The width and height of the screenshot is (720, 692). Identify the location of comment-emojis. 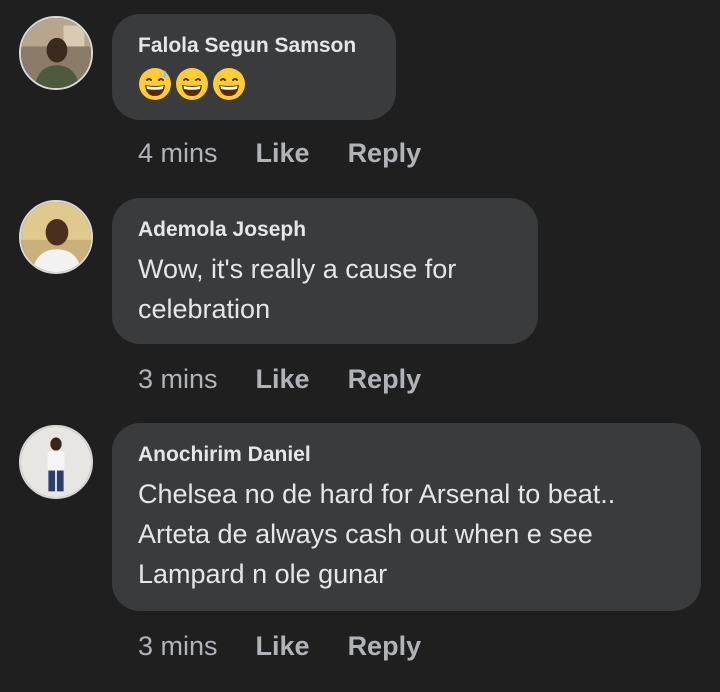
(254, 87).